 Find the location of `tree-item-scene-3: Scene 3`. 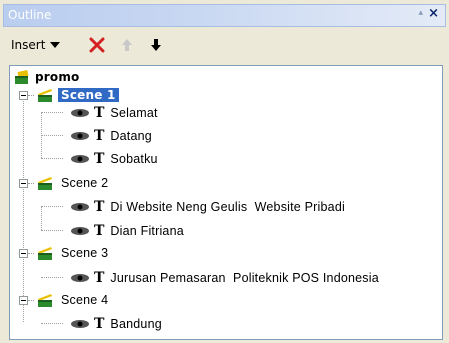

tree-item-scene-3: Scene 3 is located at coordinates (72, 253).